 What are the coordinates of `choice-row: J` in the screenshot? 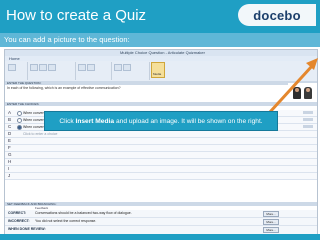 It's located at (161, 176).